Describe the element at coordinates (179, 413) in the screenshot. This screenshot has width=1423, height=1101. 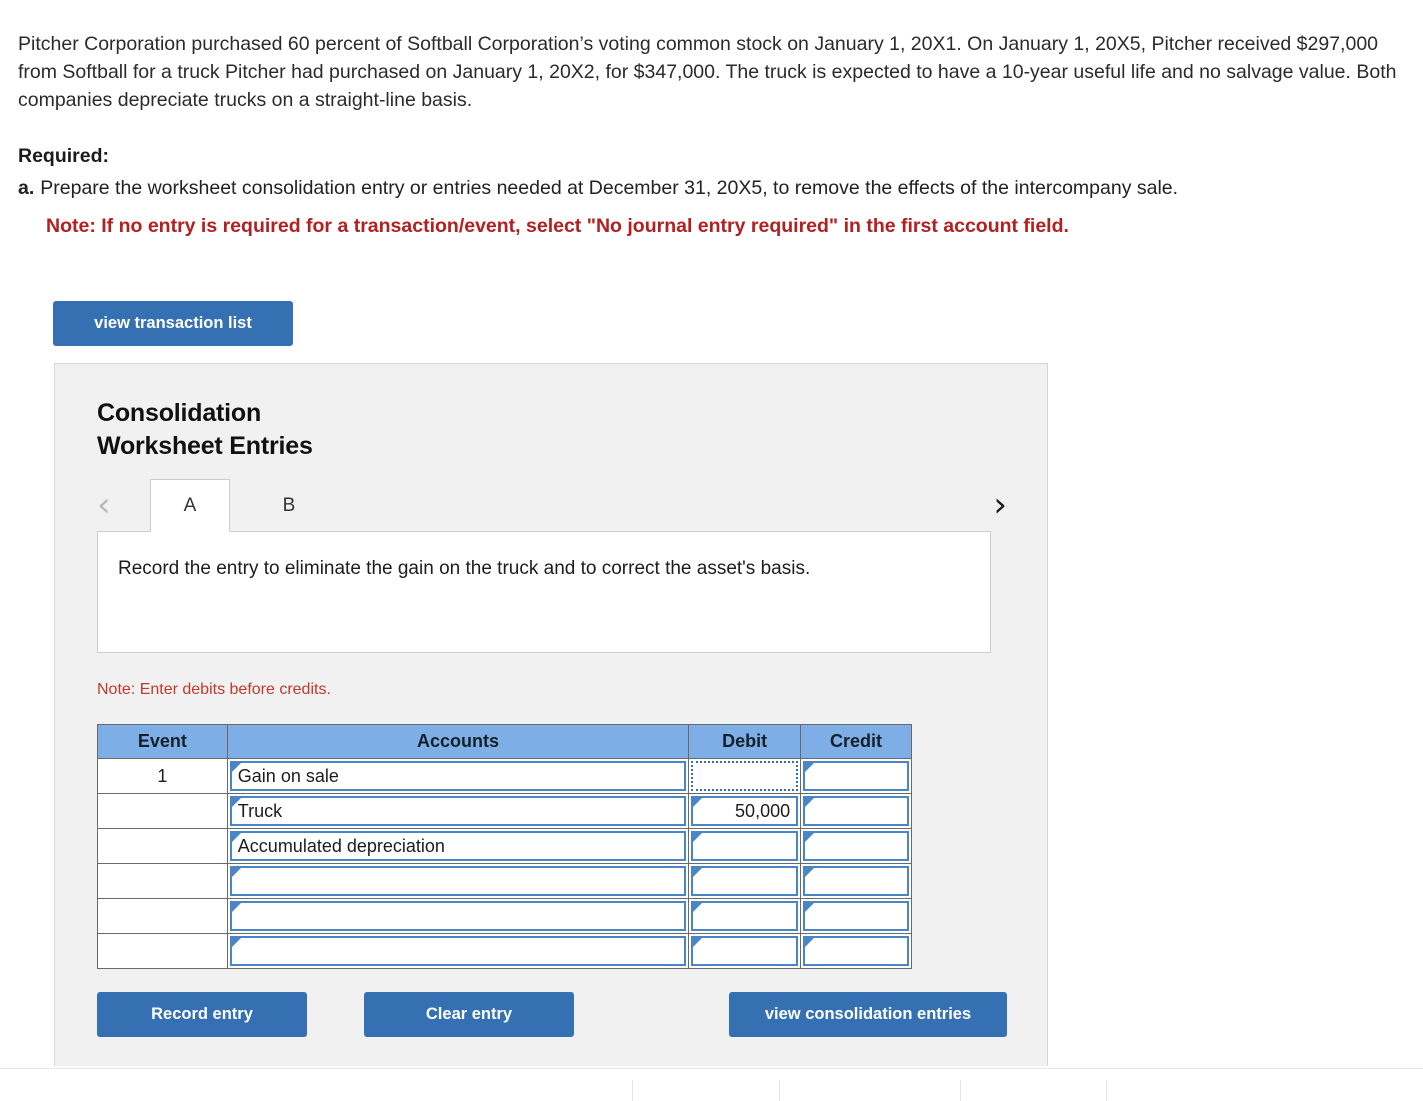
I see `panel-title-line1: Consolidation` at that location.